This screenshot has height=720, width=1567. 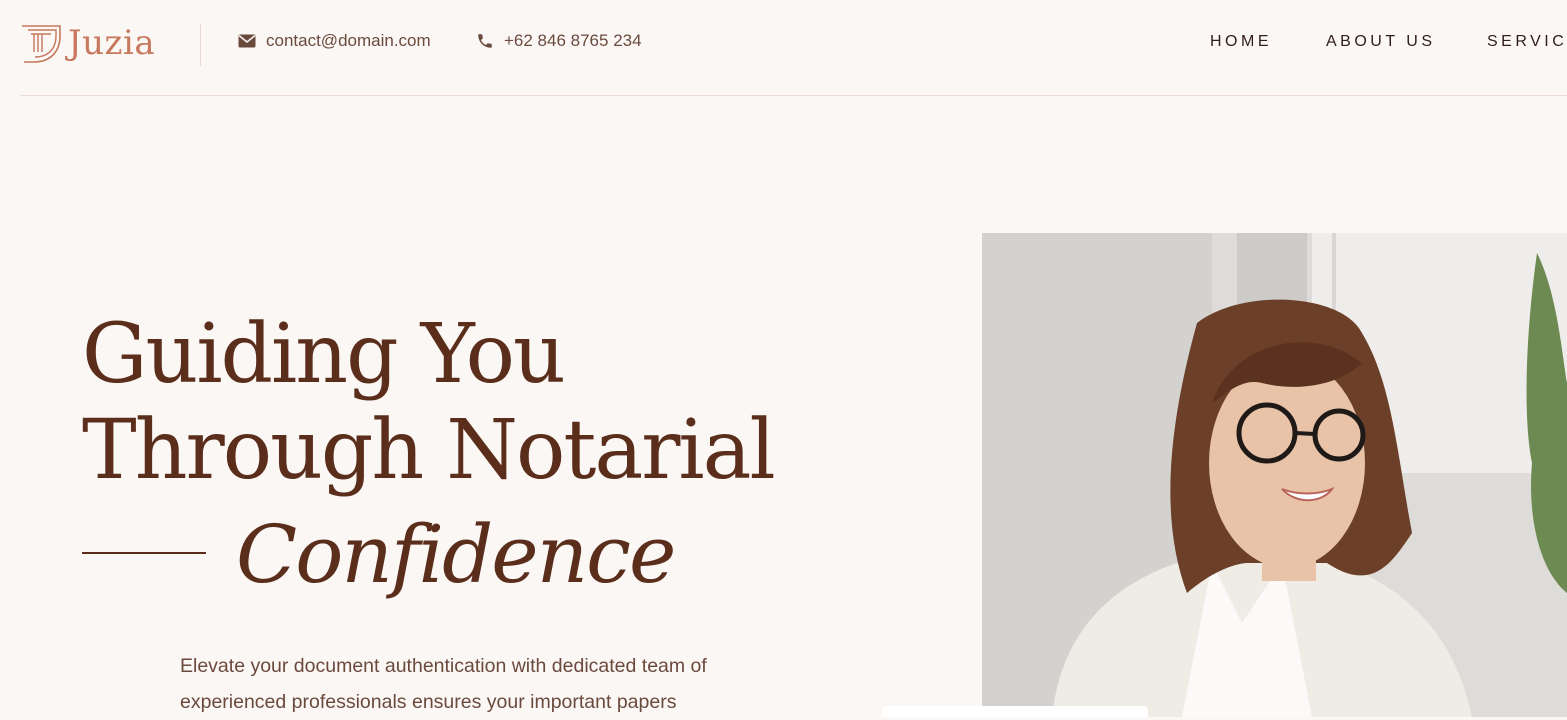 What do you see at coordinates (456, 554) in the screenshot?
I see `hero-title-italic: Confidence` at bounding box center [456, 554].